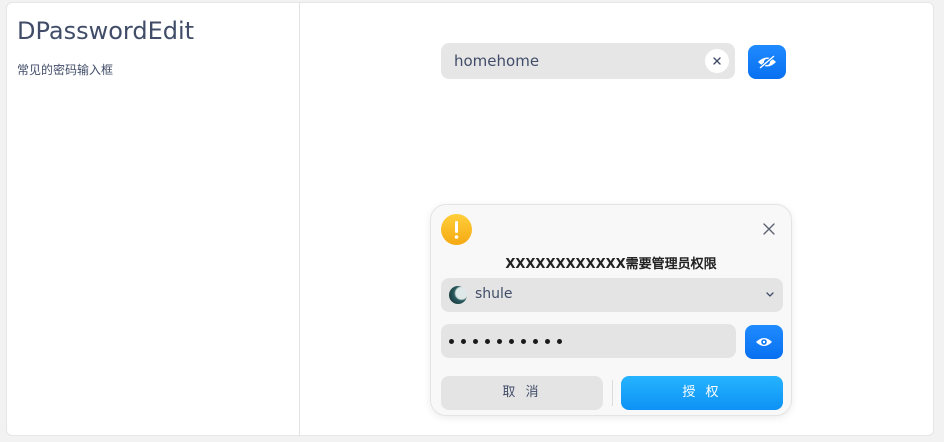 This screenshot has width=944, height=442. I want to click on user-select: shule, so click(612, 295).